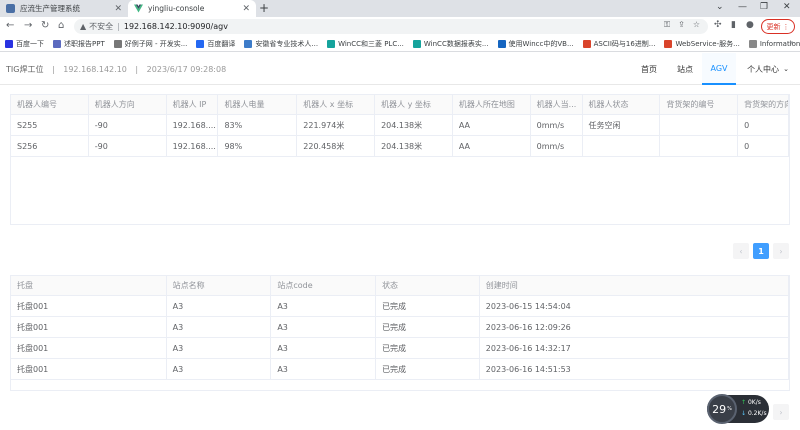 The image size is (800, 430). I want to click on update-button: 更新 ⋮, so click(778, 26).